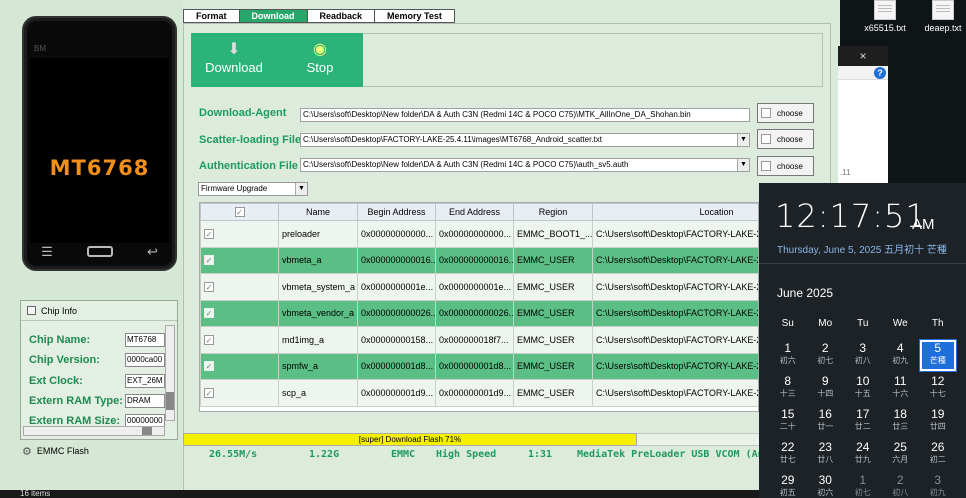  What do you see at coordinates (862, 360) in the screenshot?
I see `calendar-lunar-date: 初八` at bounding box center [862, 360].